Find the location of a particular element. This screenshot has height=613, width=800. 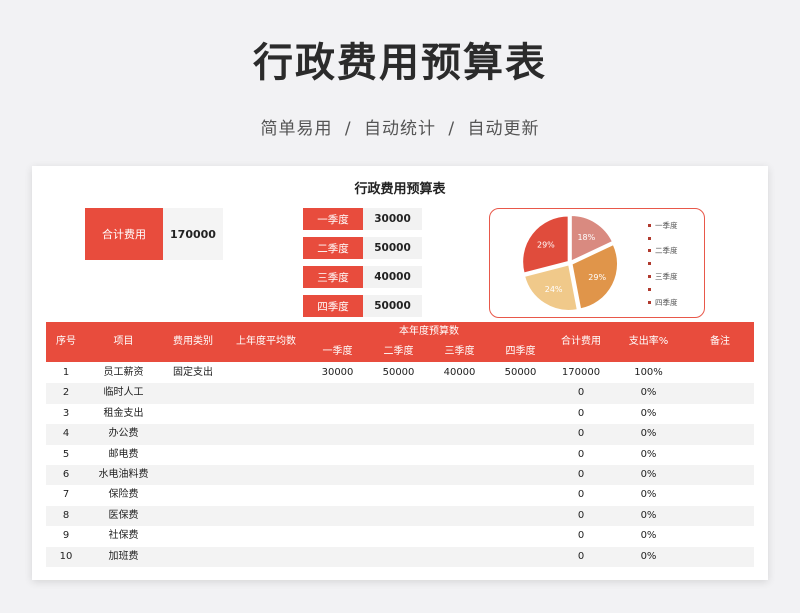

cell-index: 7 is located at coordinates (66, 495).